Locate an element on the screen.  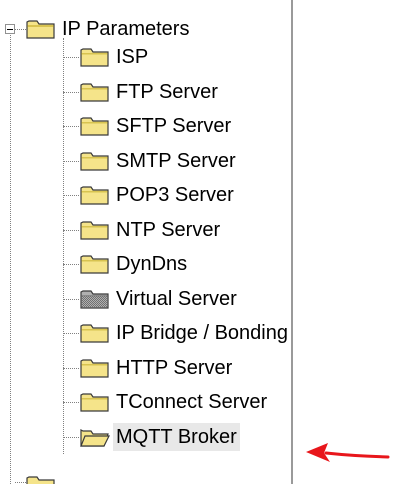
tree-node-mqtt-broker: MQTT Broker is located at coordinates (160, 437).